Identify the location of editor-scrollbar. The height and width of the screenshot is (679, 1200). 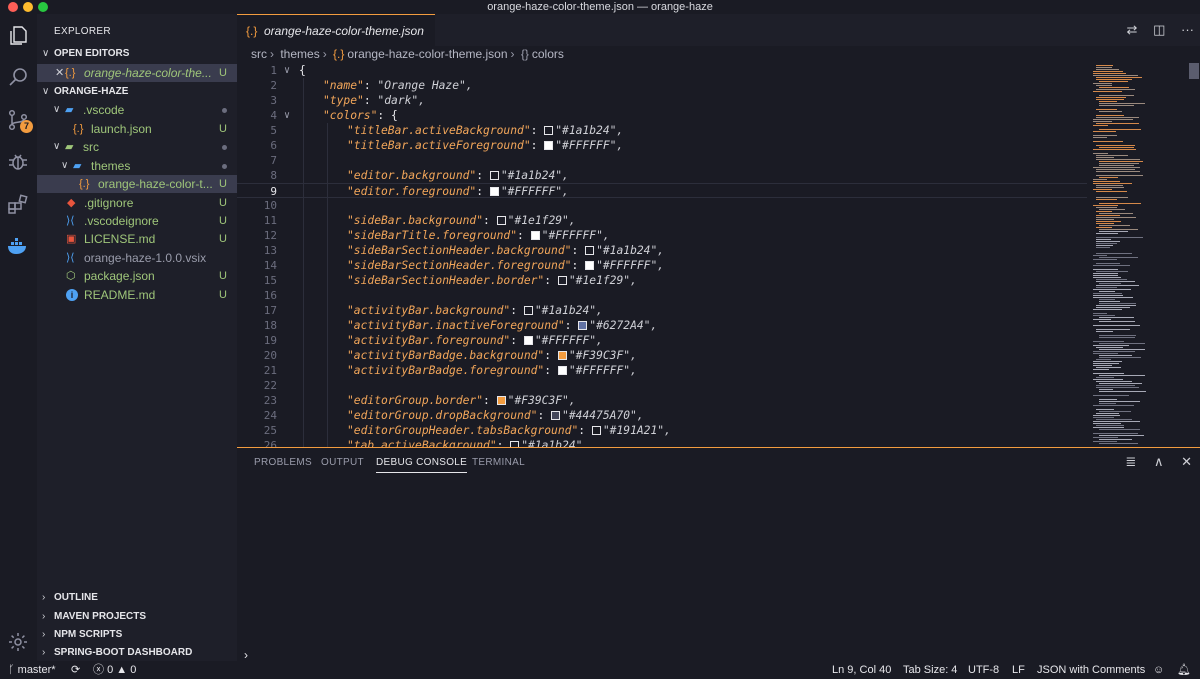
(1194, 71).